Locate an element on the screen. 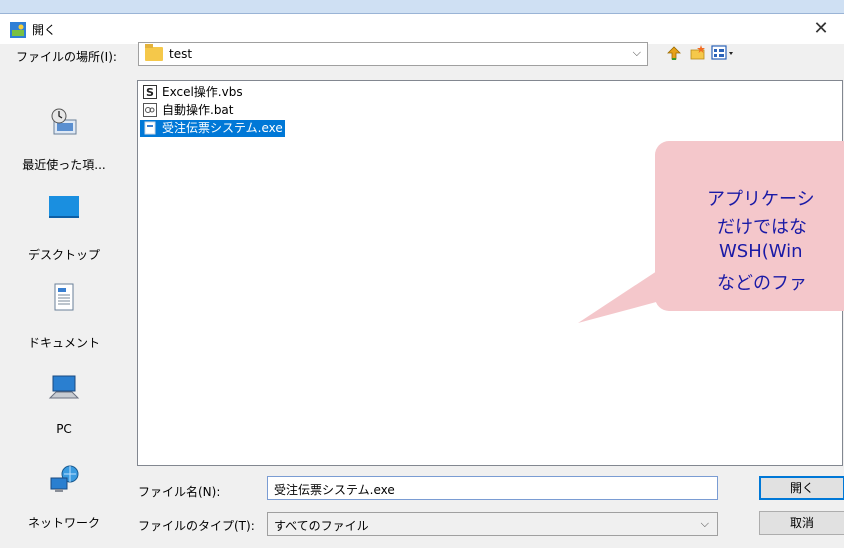 The height and width of the screenshot is (548, 844). list-item: 自動操作.bat is located at coordinates (188, 110).